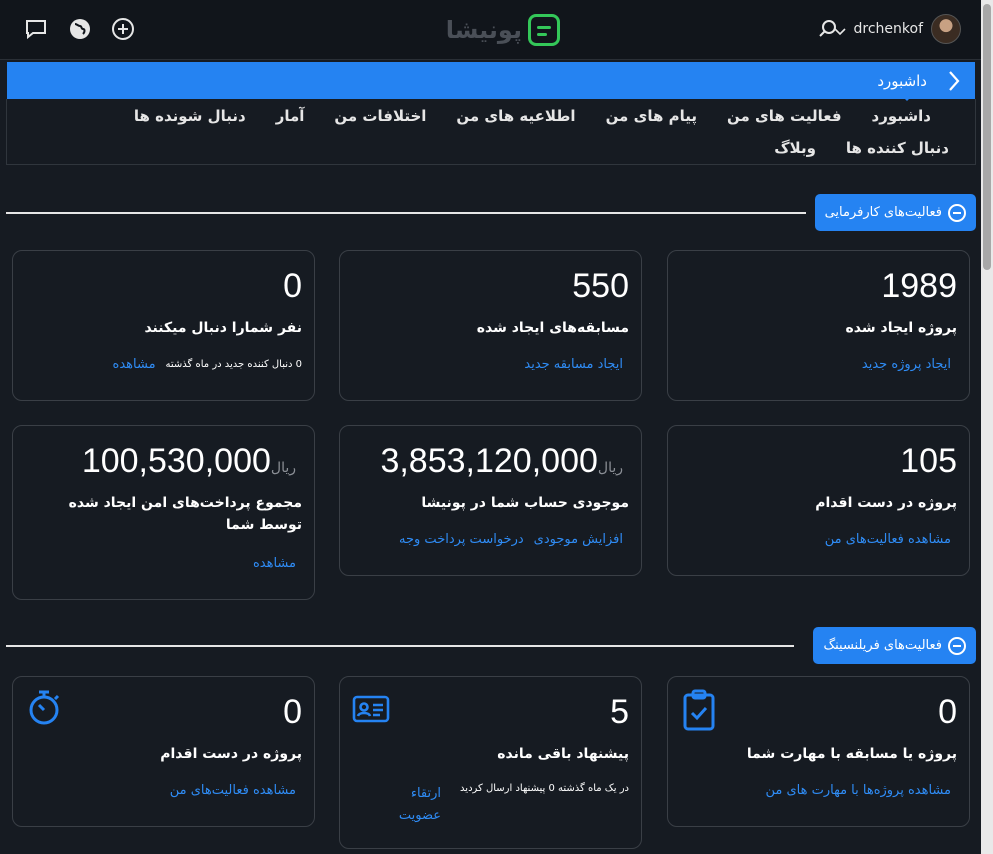 The image size is (993, 854). Describe the element at coordinates (190, 116) in the screenshot. I see `nav-item-following: دنبال شونده ها` at that location.